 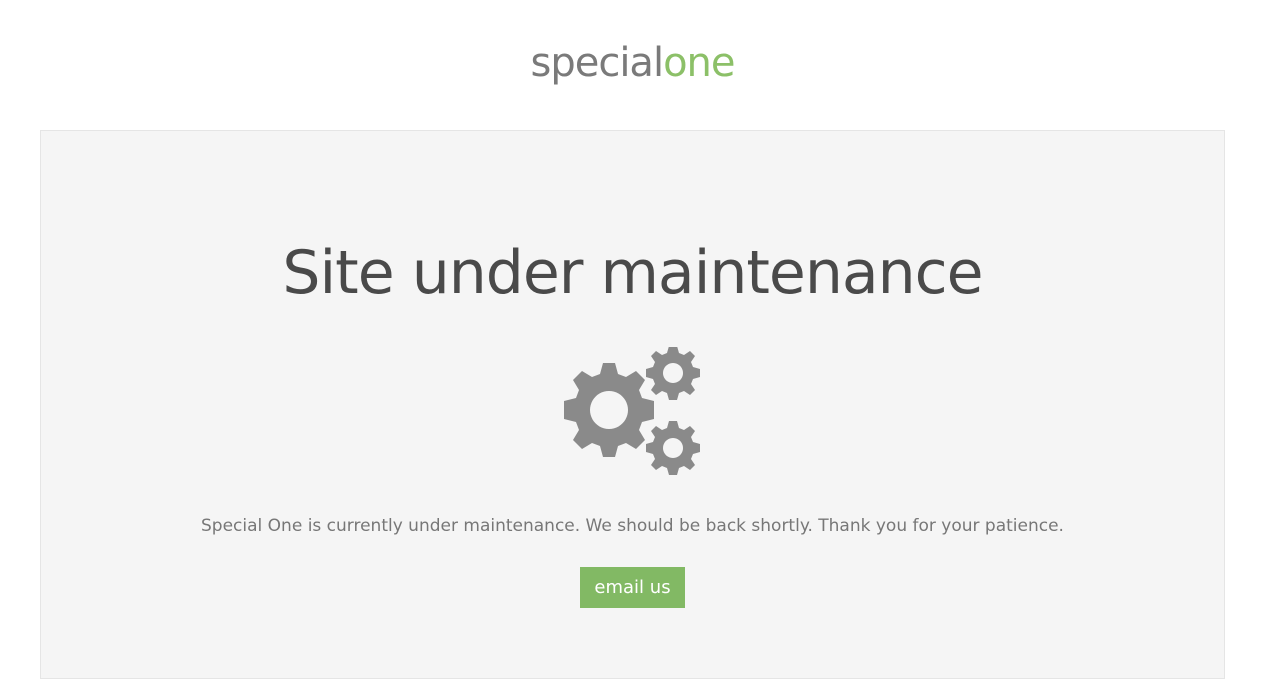 I want to click on site-logo: specialone, so click(x=632, y=63).